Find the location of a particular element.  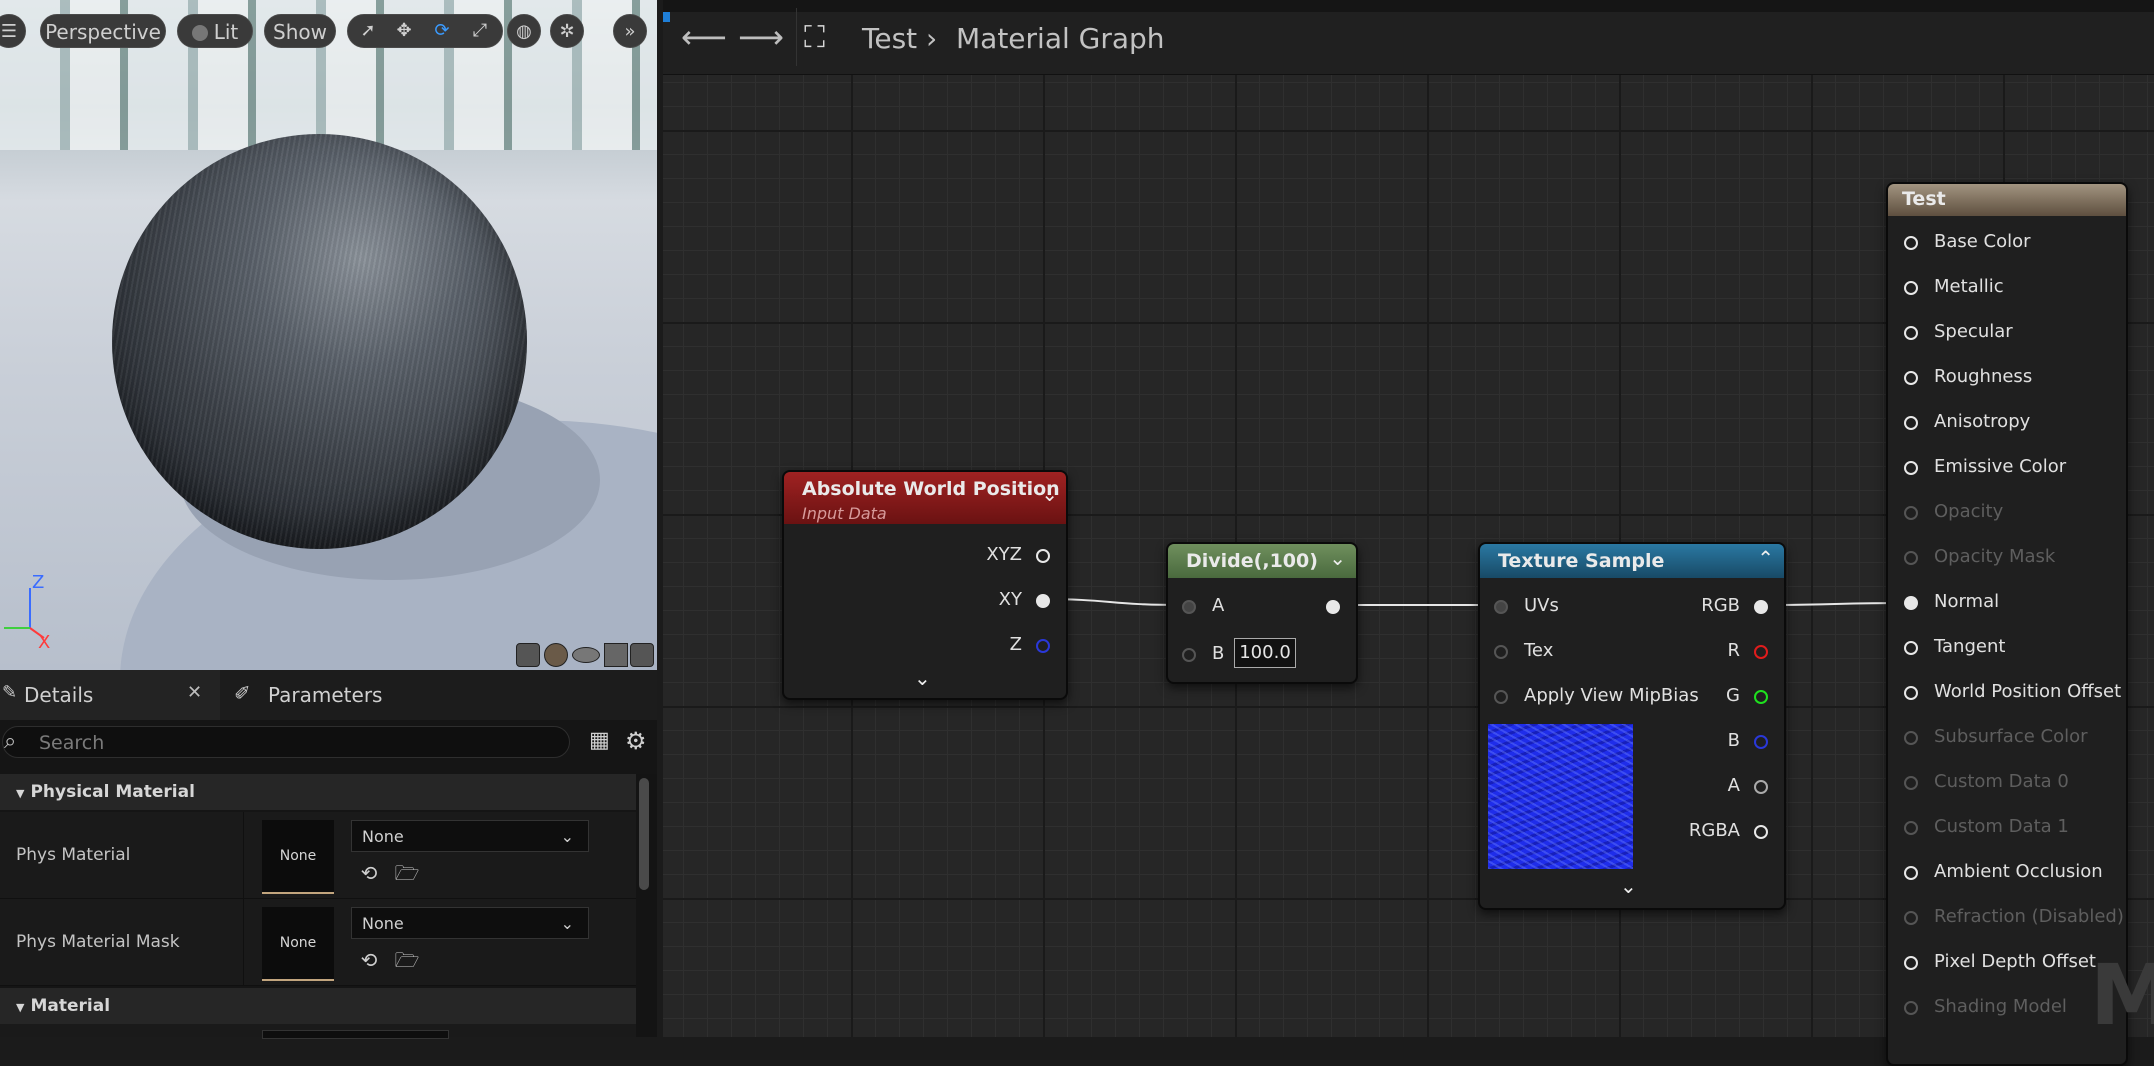

result-pin-label: Metallic is located at coordinates (1969, 286).